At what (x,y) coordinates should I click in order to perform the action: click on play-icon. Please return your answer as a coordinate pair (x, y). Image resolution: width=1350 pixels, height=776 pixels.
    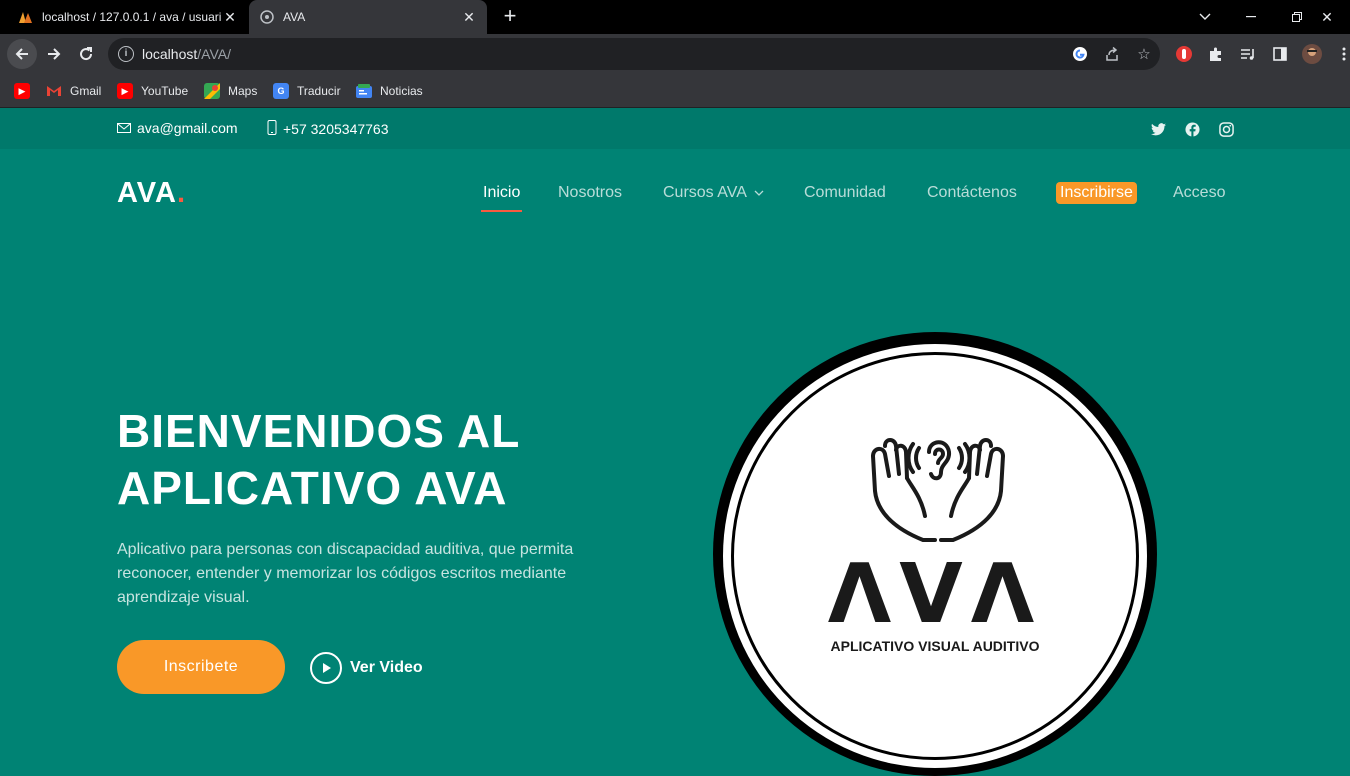
    Looking at the image, I should click on (326, 668).